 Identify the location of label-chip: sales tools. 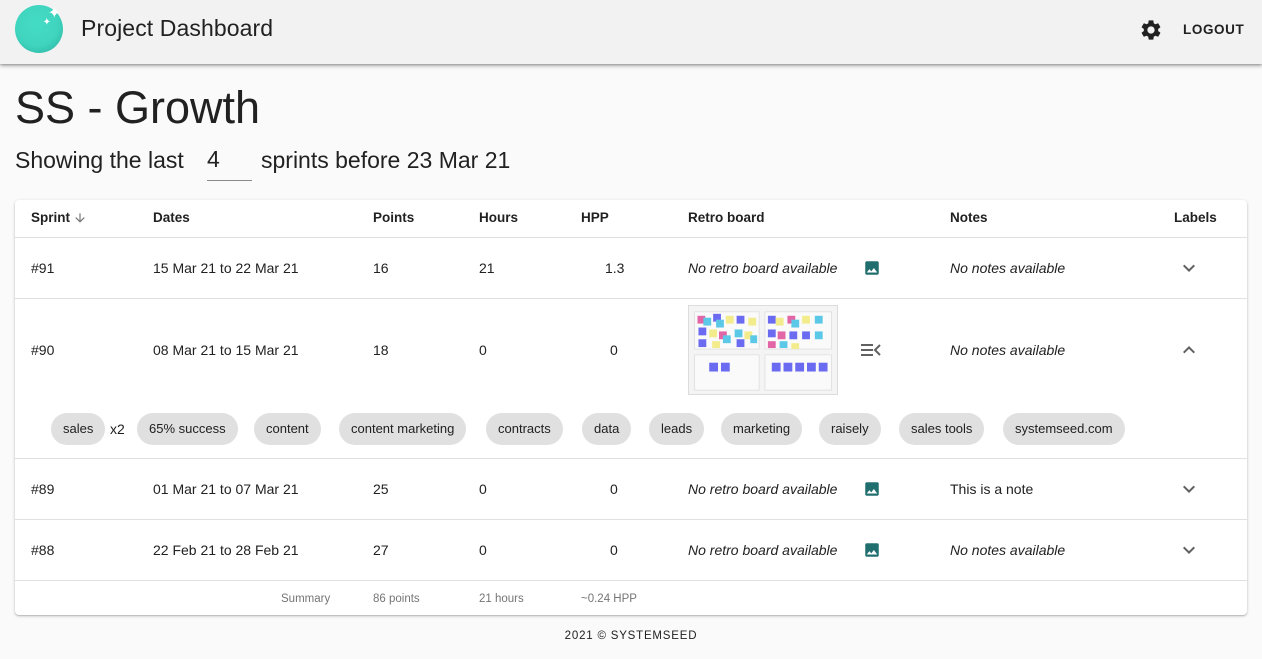
(942, 429).